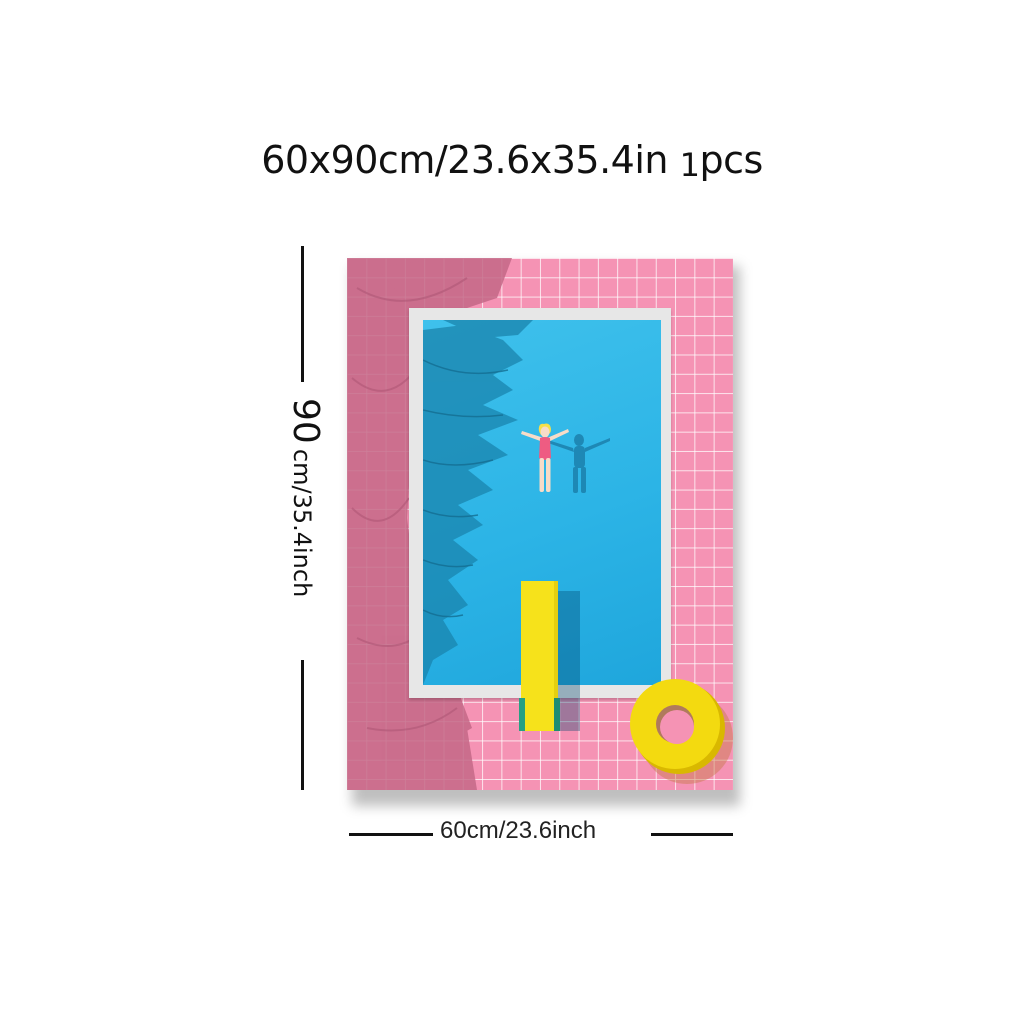 The height and width of the screenshot is (1024, 1024). Describe the element at coordinates (692, 834) in the screenshot. I see `width-line-right` at that location.